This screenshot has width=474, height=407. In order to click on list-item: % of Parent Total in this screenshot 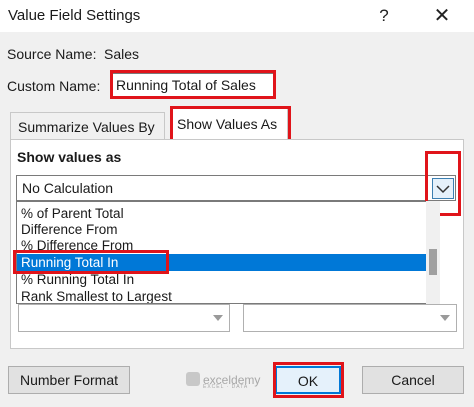, I will do `click(224, 213)`.